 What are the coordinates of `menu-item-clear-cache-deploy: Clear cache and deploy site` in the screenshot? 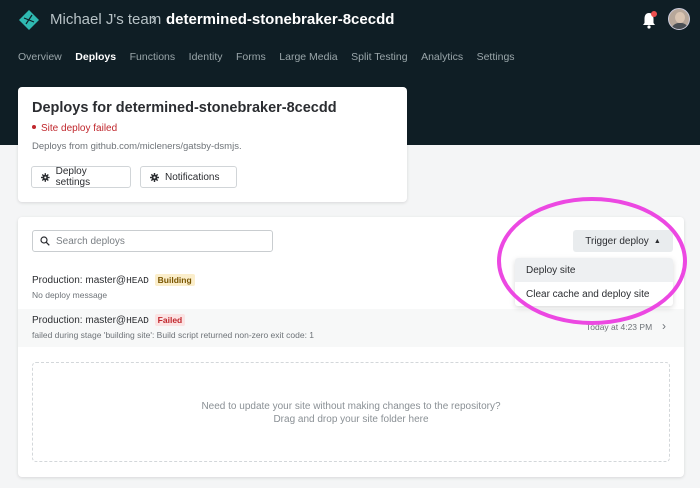 It's located at (594, 294).